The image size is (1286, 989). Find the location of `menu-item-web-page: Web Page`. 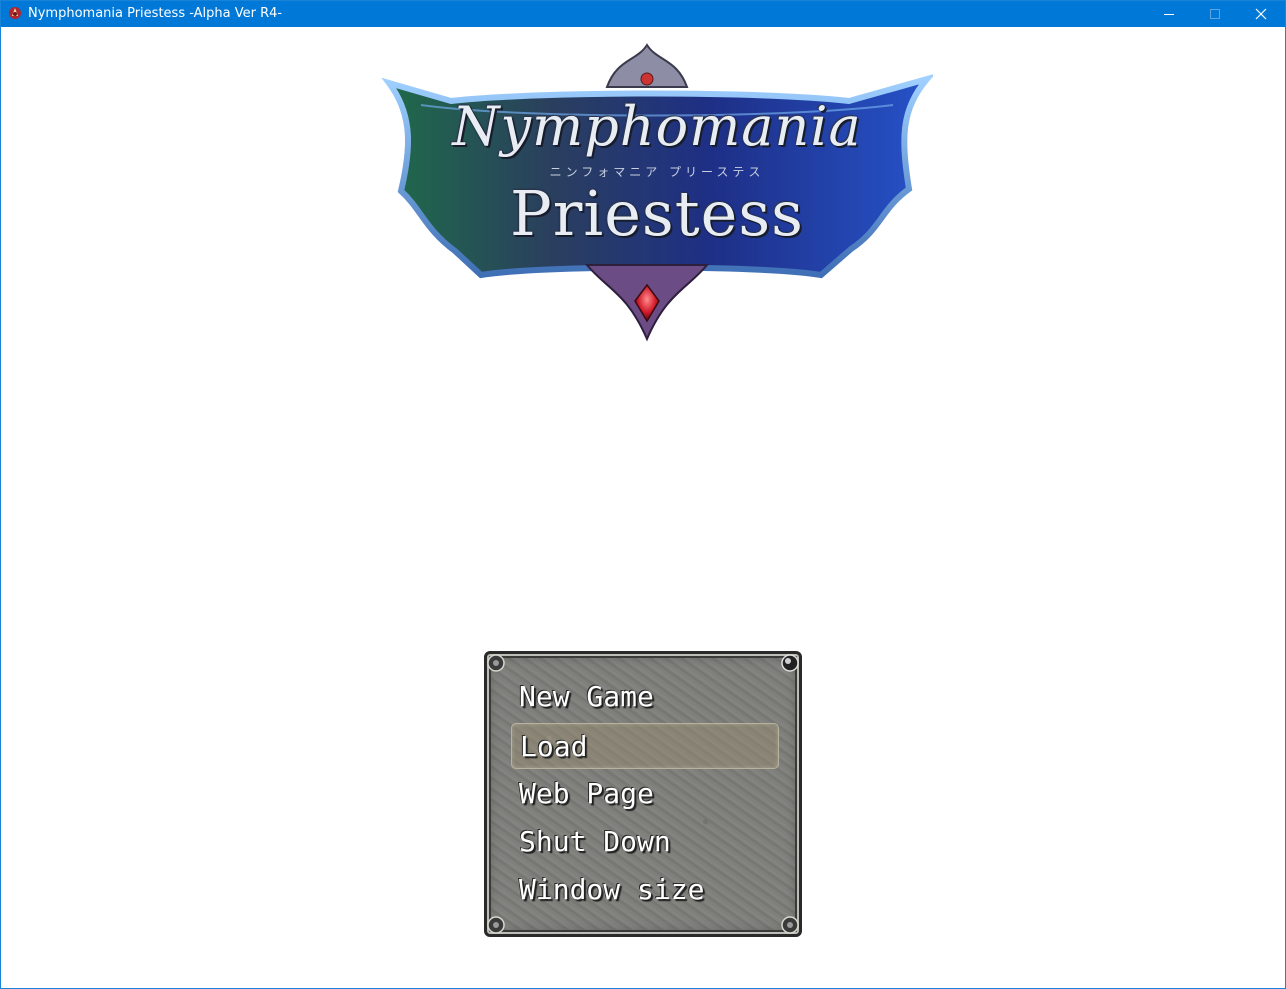

menu-item-web-page: Web Page is located at coordinates (645, 794).